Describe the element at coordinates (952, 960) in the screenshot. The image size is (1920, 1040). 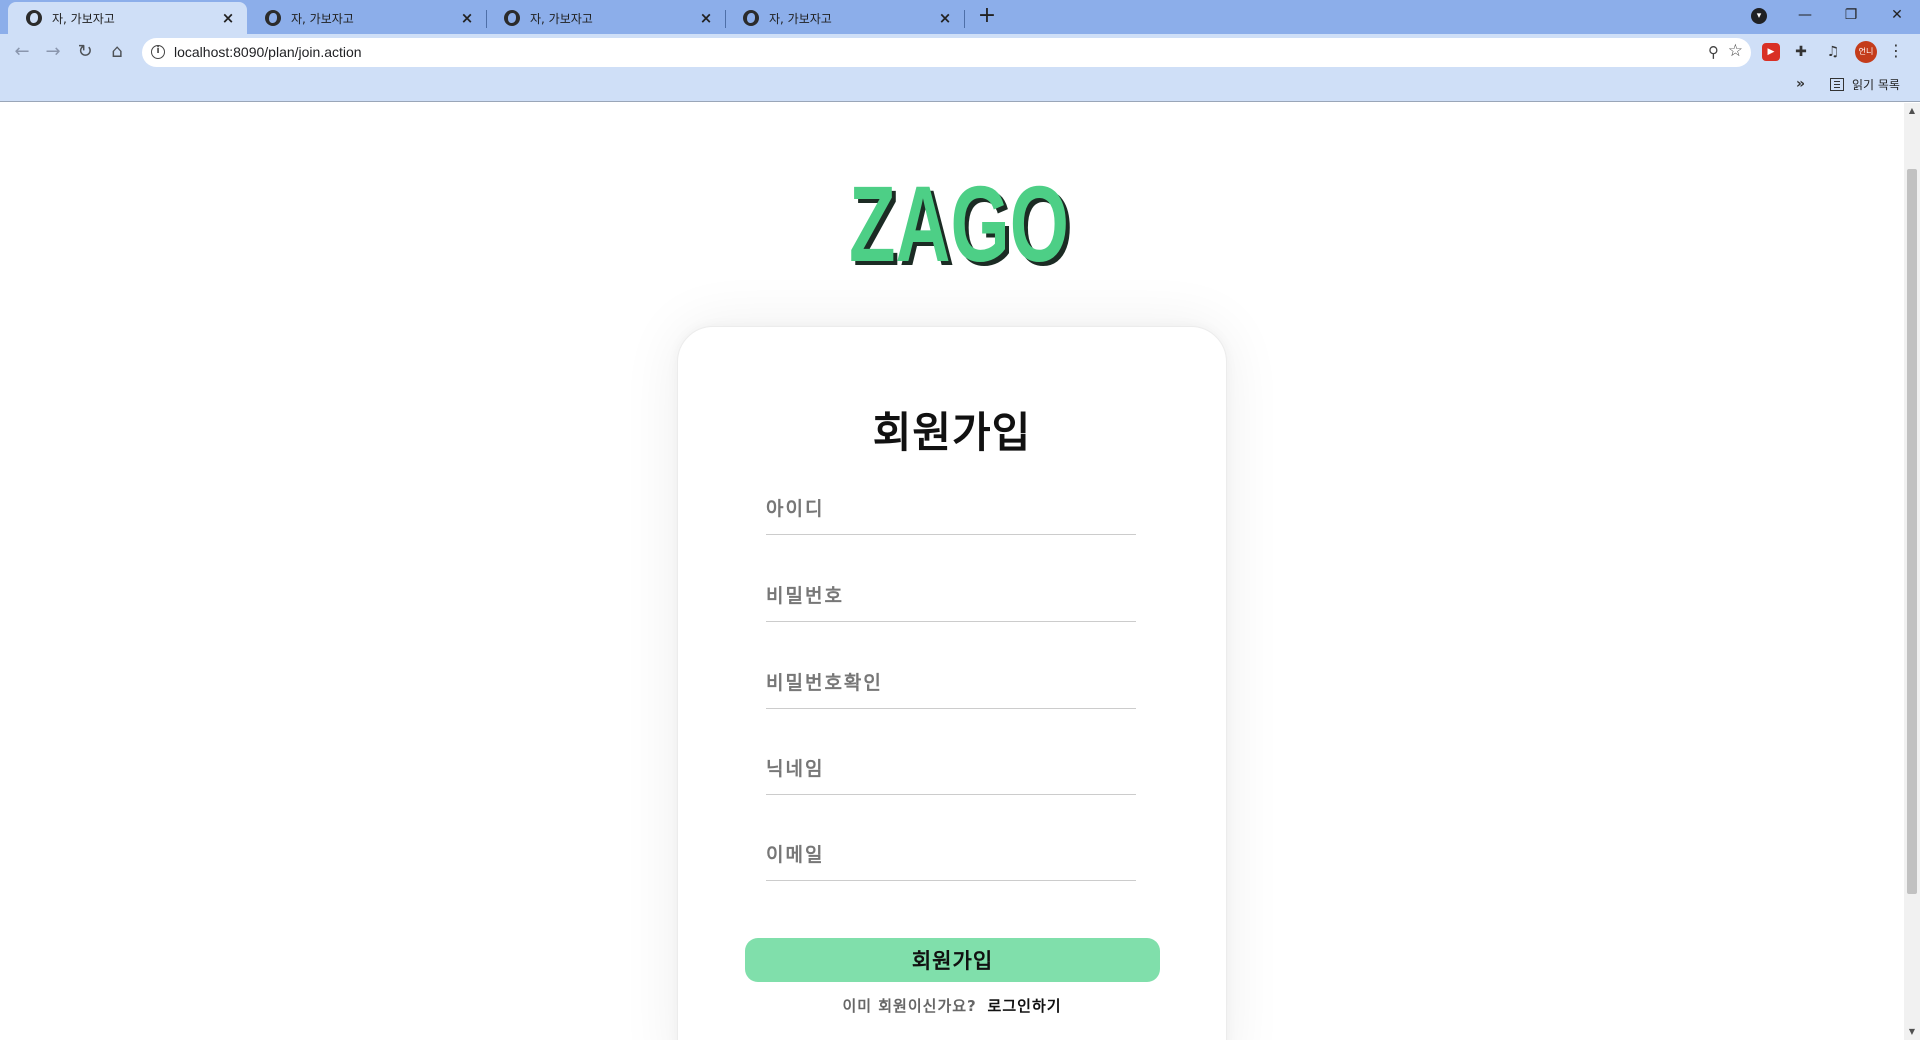
I see `signup-button: 회원가입` at that location.